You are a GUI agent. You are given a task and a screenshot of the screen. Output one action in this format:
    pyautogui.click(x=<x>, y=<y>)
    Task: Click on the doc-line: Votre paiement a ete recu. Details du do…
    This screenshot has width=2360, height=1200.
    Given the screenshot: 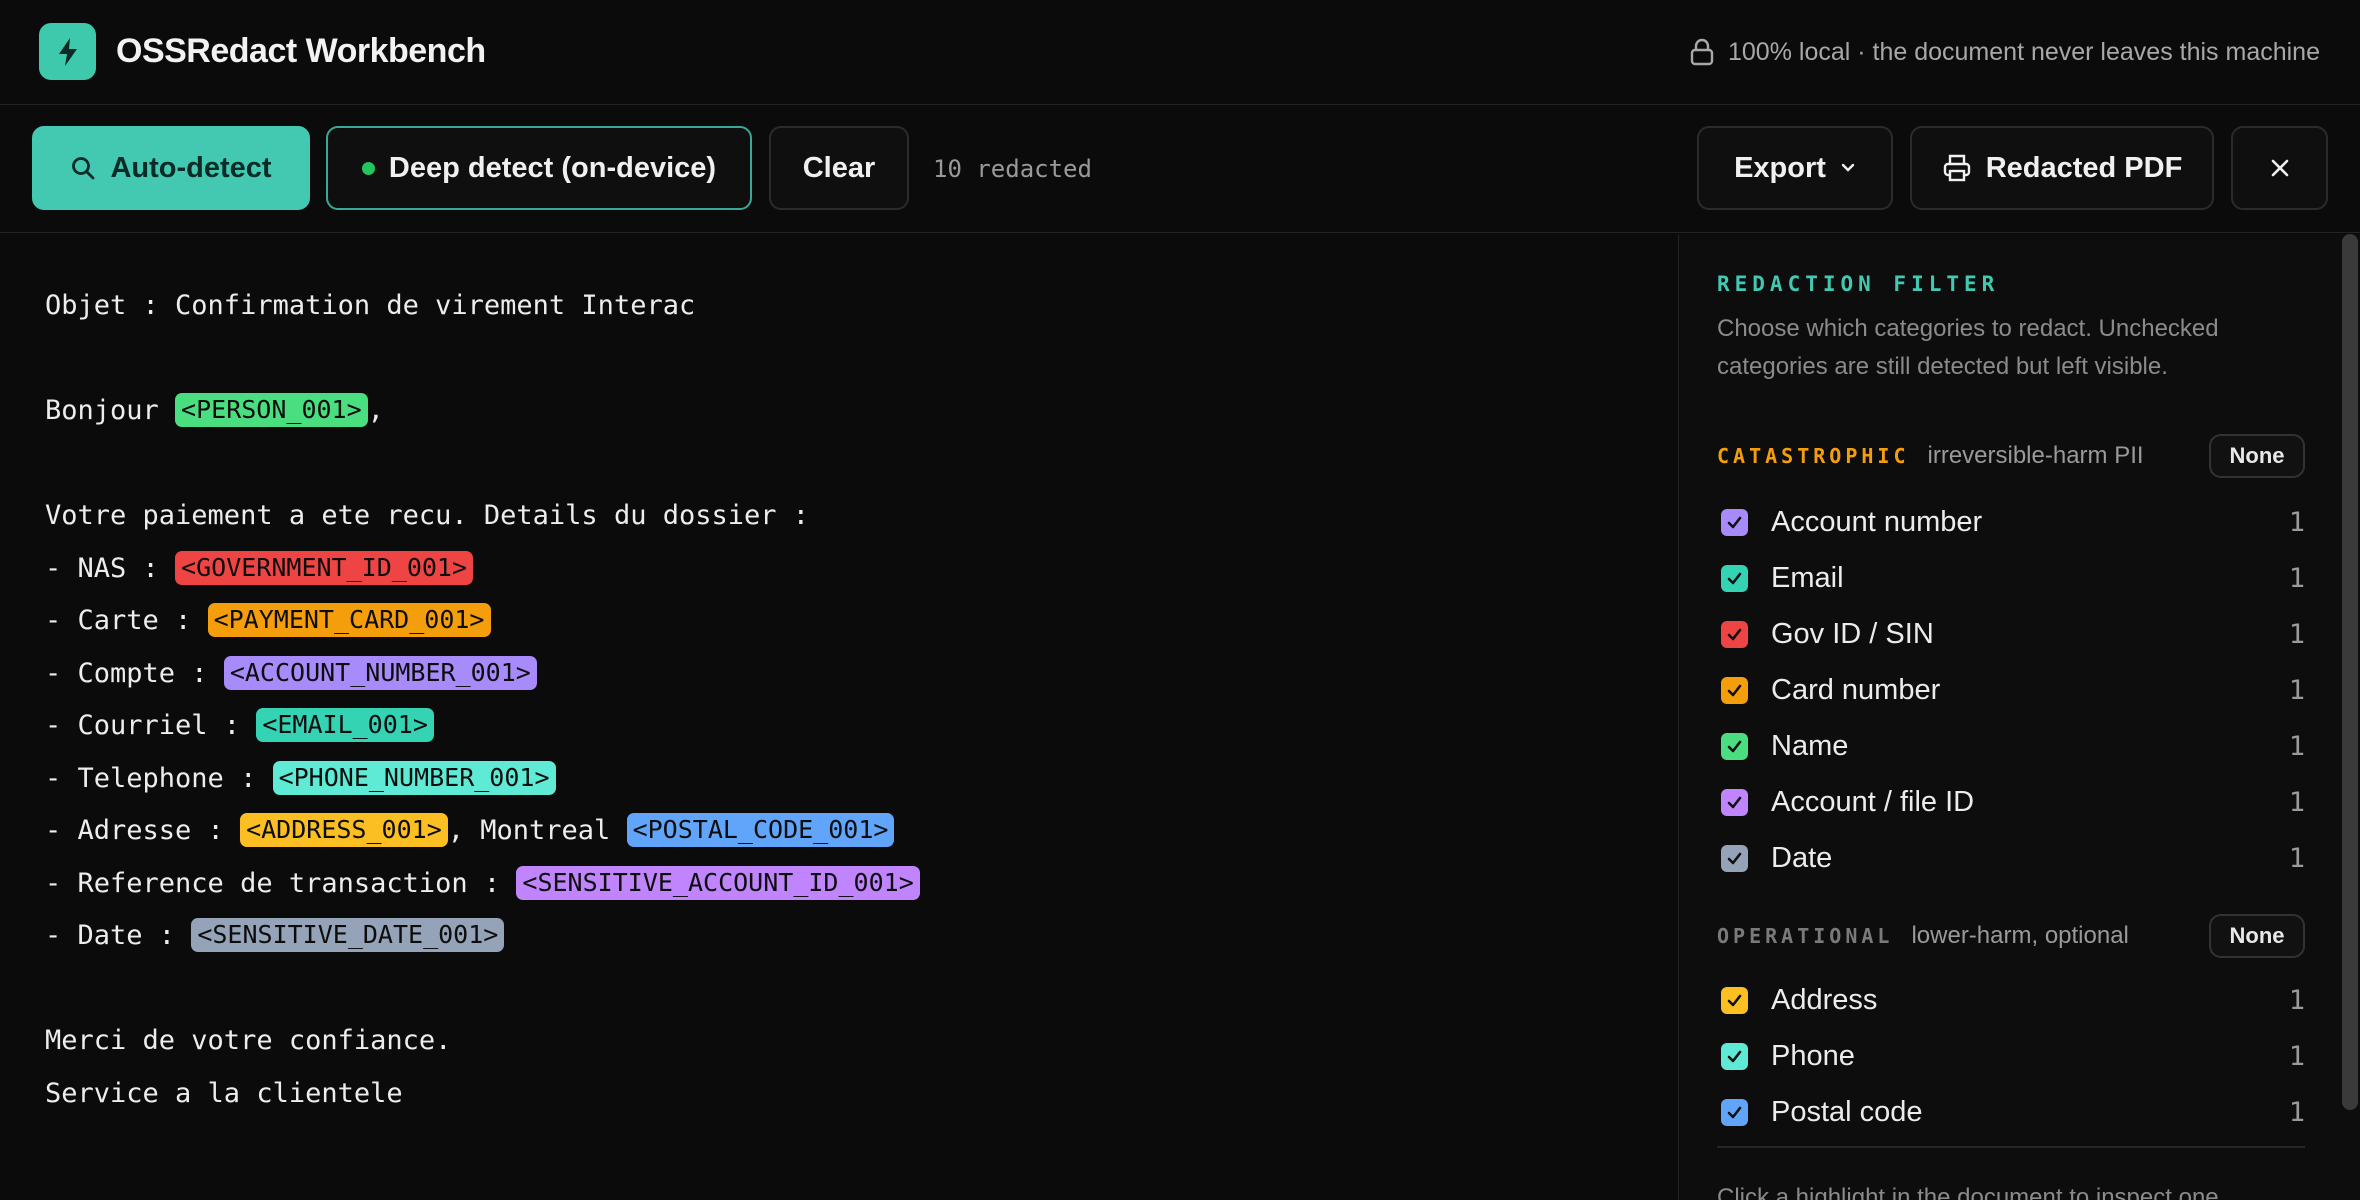 What is the action you would take?
    pyautogui.click(x=427, y=515)
    